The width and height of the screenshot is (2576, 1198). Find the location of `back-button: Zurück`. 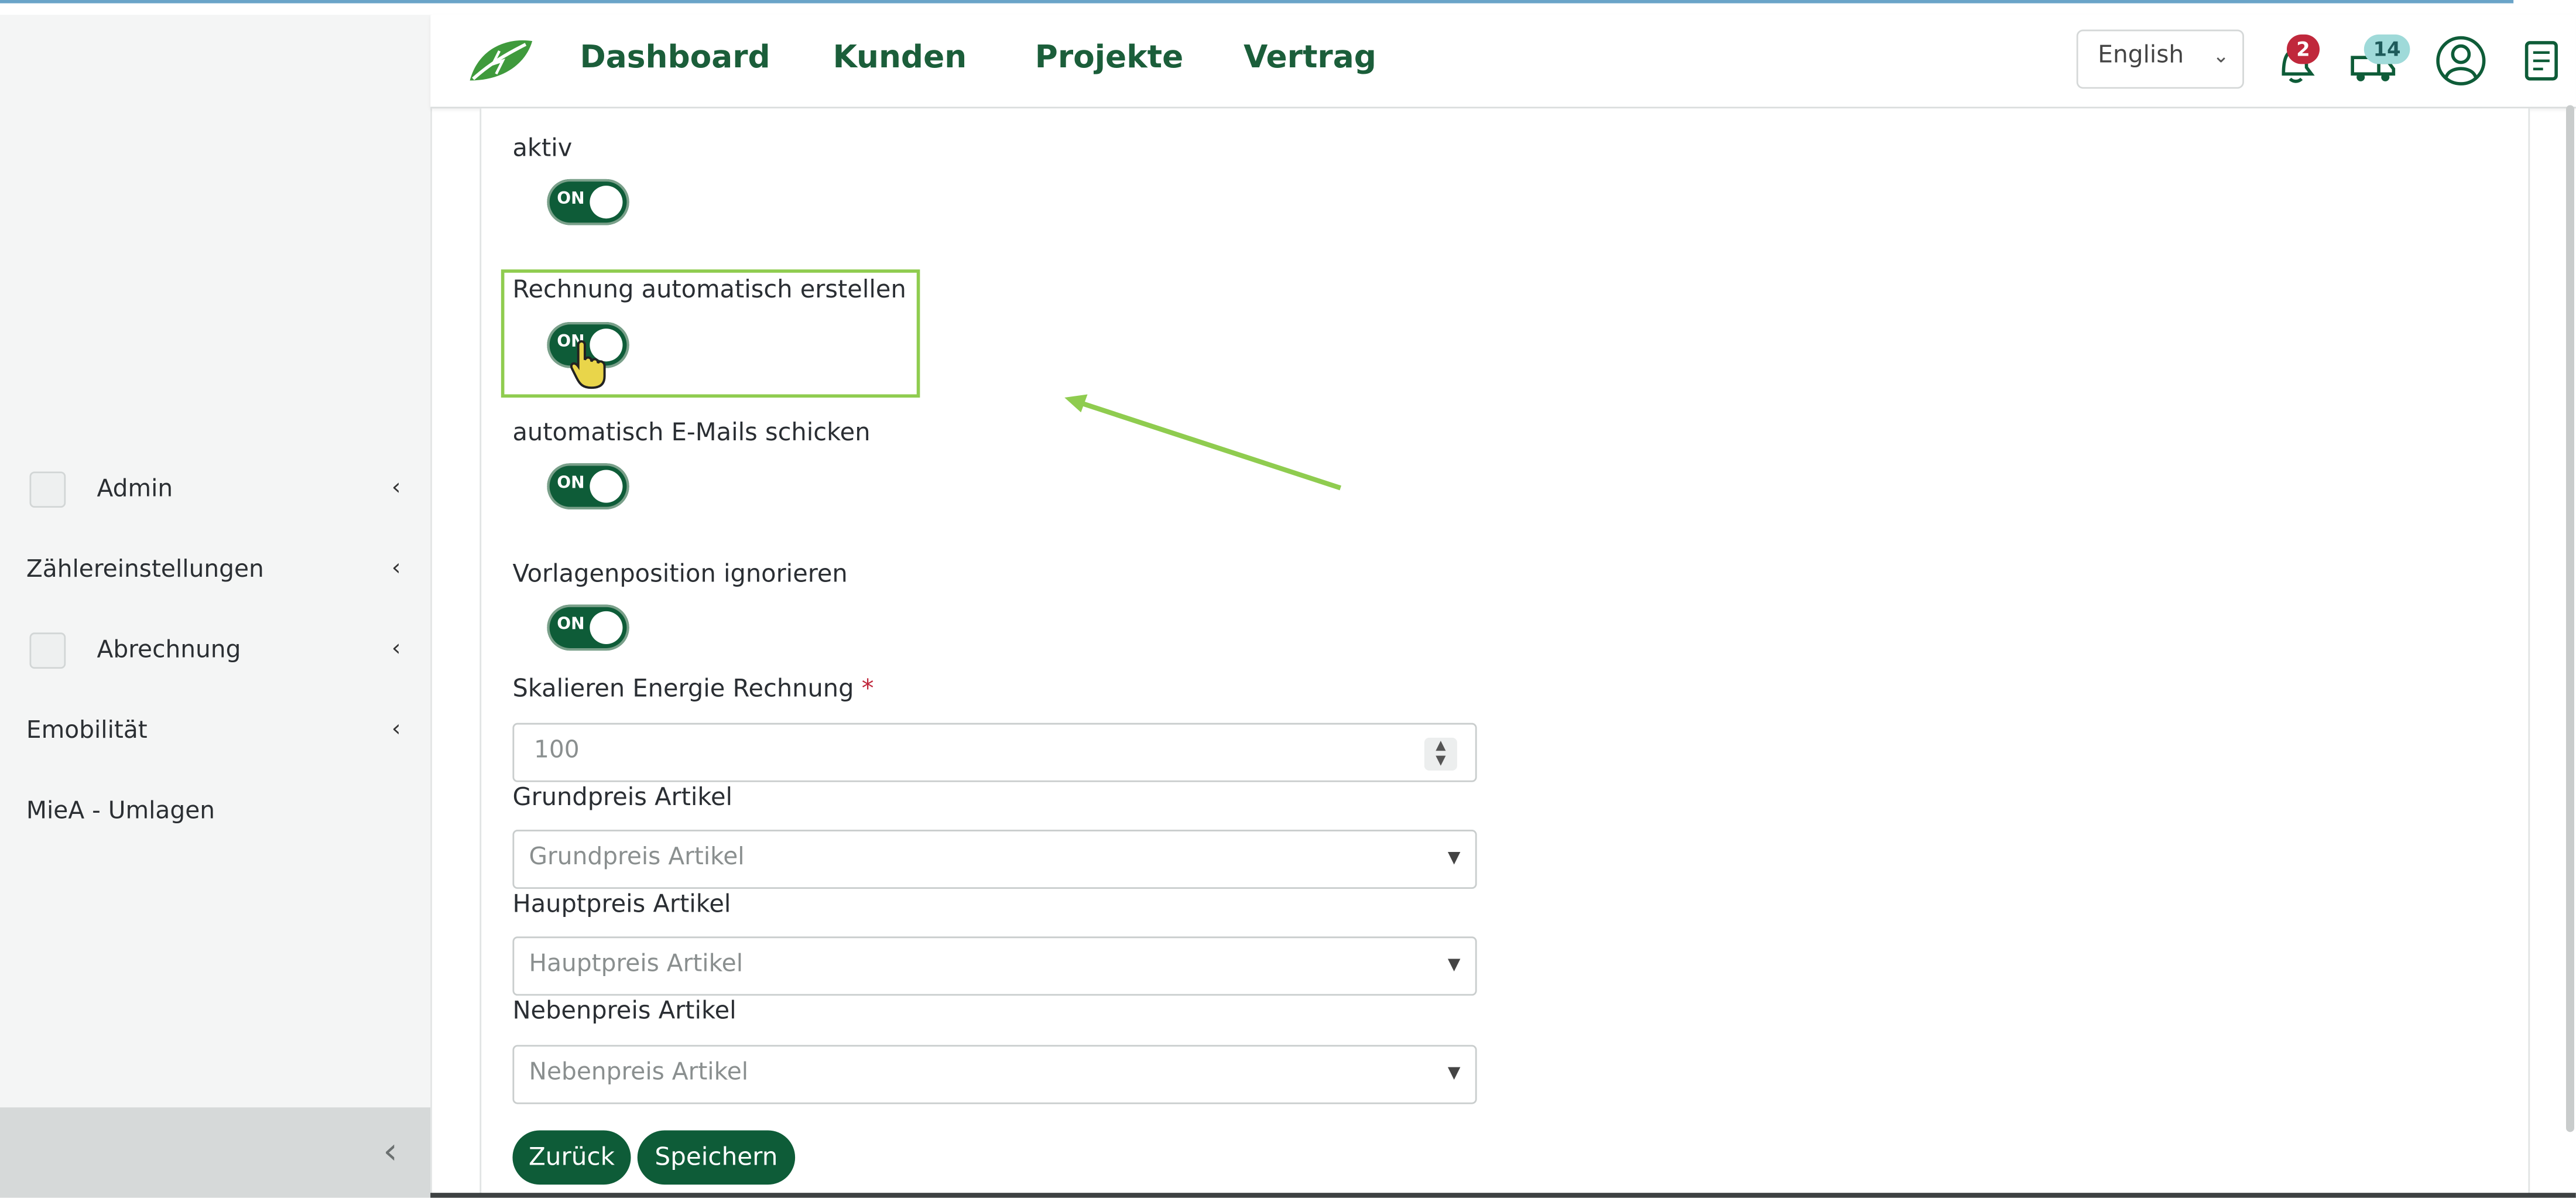

back-button: Zurück is located at coordinates (571, 1157).